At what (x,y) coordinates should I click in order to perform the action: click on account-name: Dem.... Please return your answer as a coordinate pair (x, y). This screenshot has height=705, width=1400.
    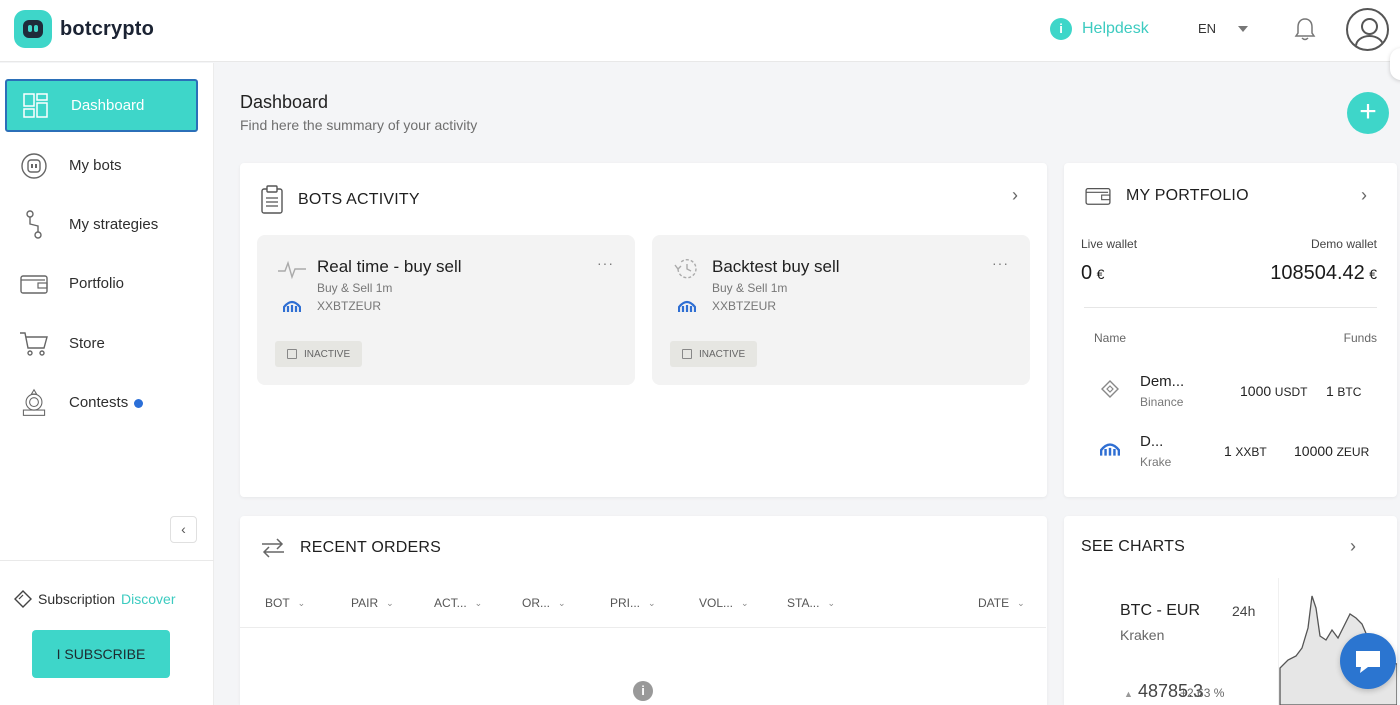
    Looking at the image, I should click on (1162, 381).